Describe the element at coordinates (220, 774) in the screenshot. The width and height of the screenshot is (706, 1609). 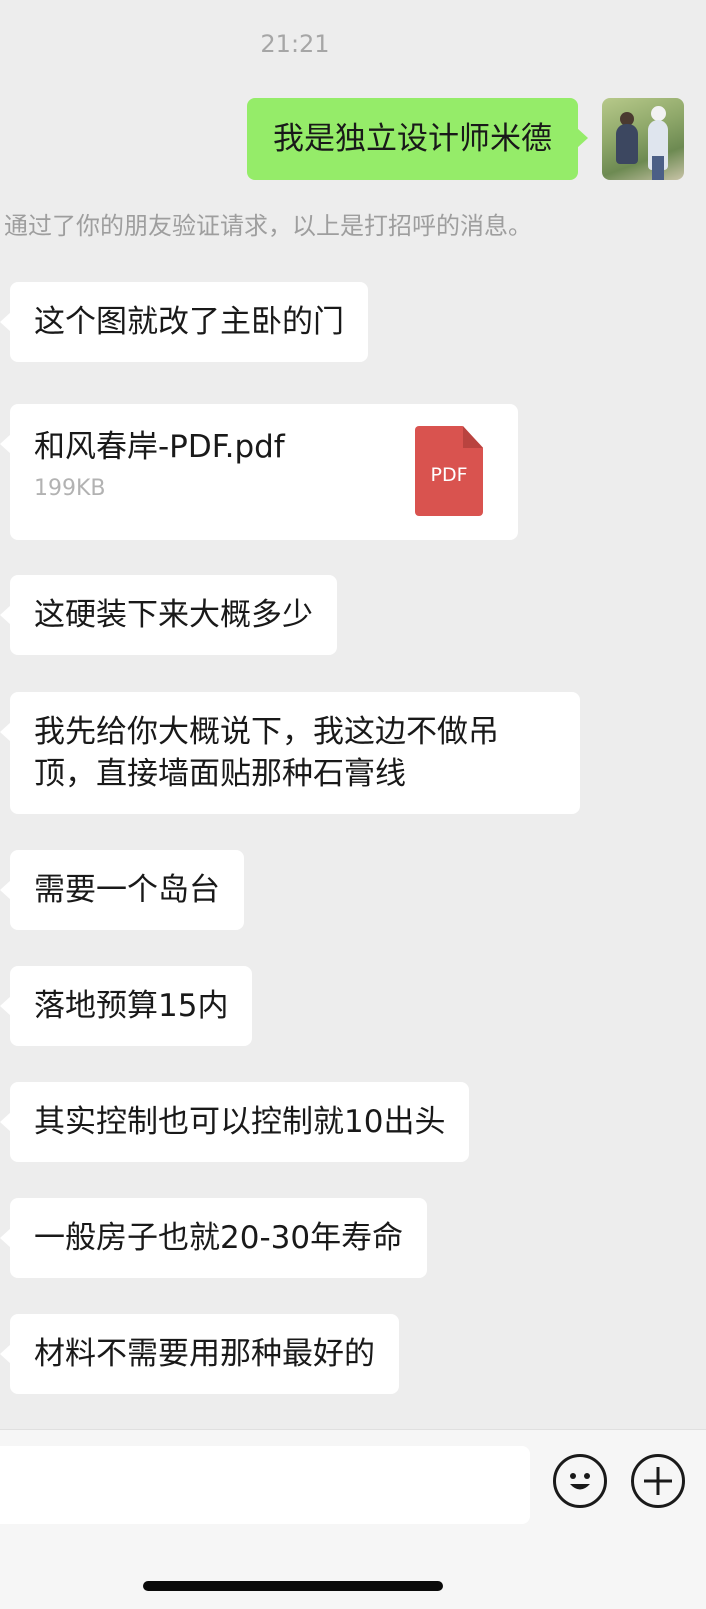
I see `message-line: 顶，直接墙面贴那种石膏线` at that location.